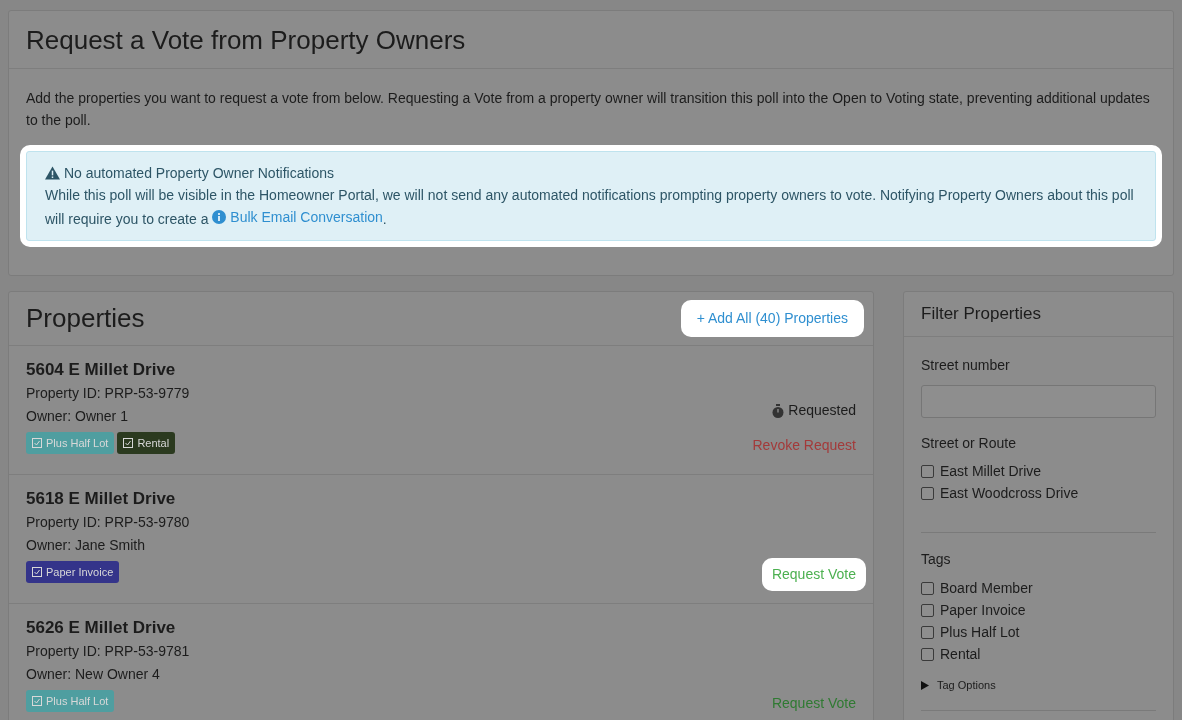  Describe the element at coordinates (822, 410) in the screenshot. I see `status-text: Requested` at that location.